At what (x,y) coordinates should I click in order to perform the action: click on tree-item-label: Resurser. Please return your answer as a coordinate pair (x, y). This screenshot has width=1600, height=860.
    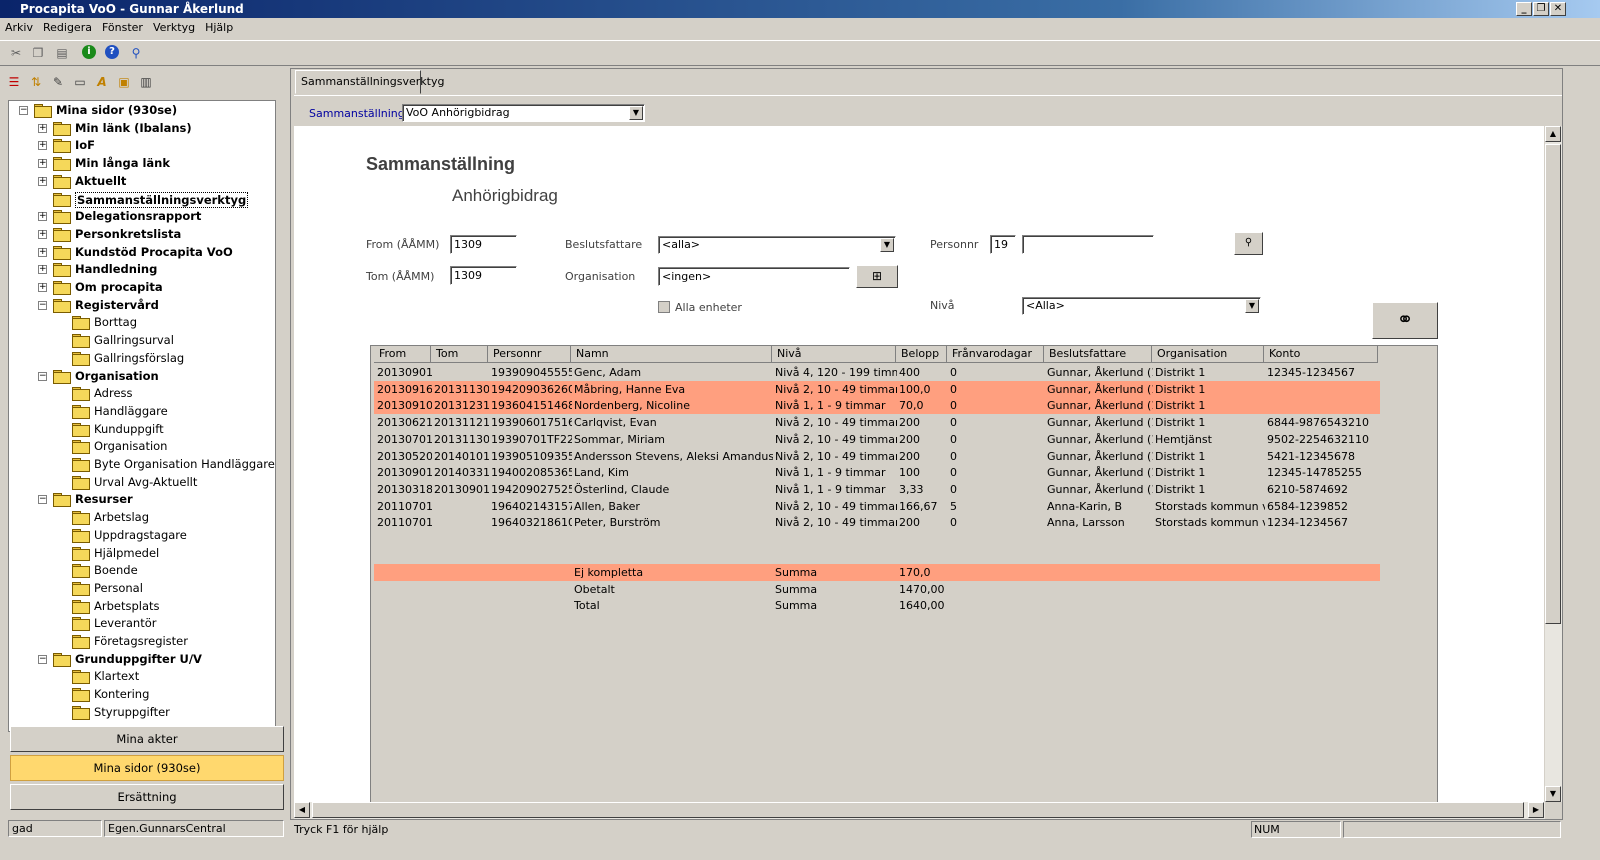
    Looking at the image, I should click on (104, 499).